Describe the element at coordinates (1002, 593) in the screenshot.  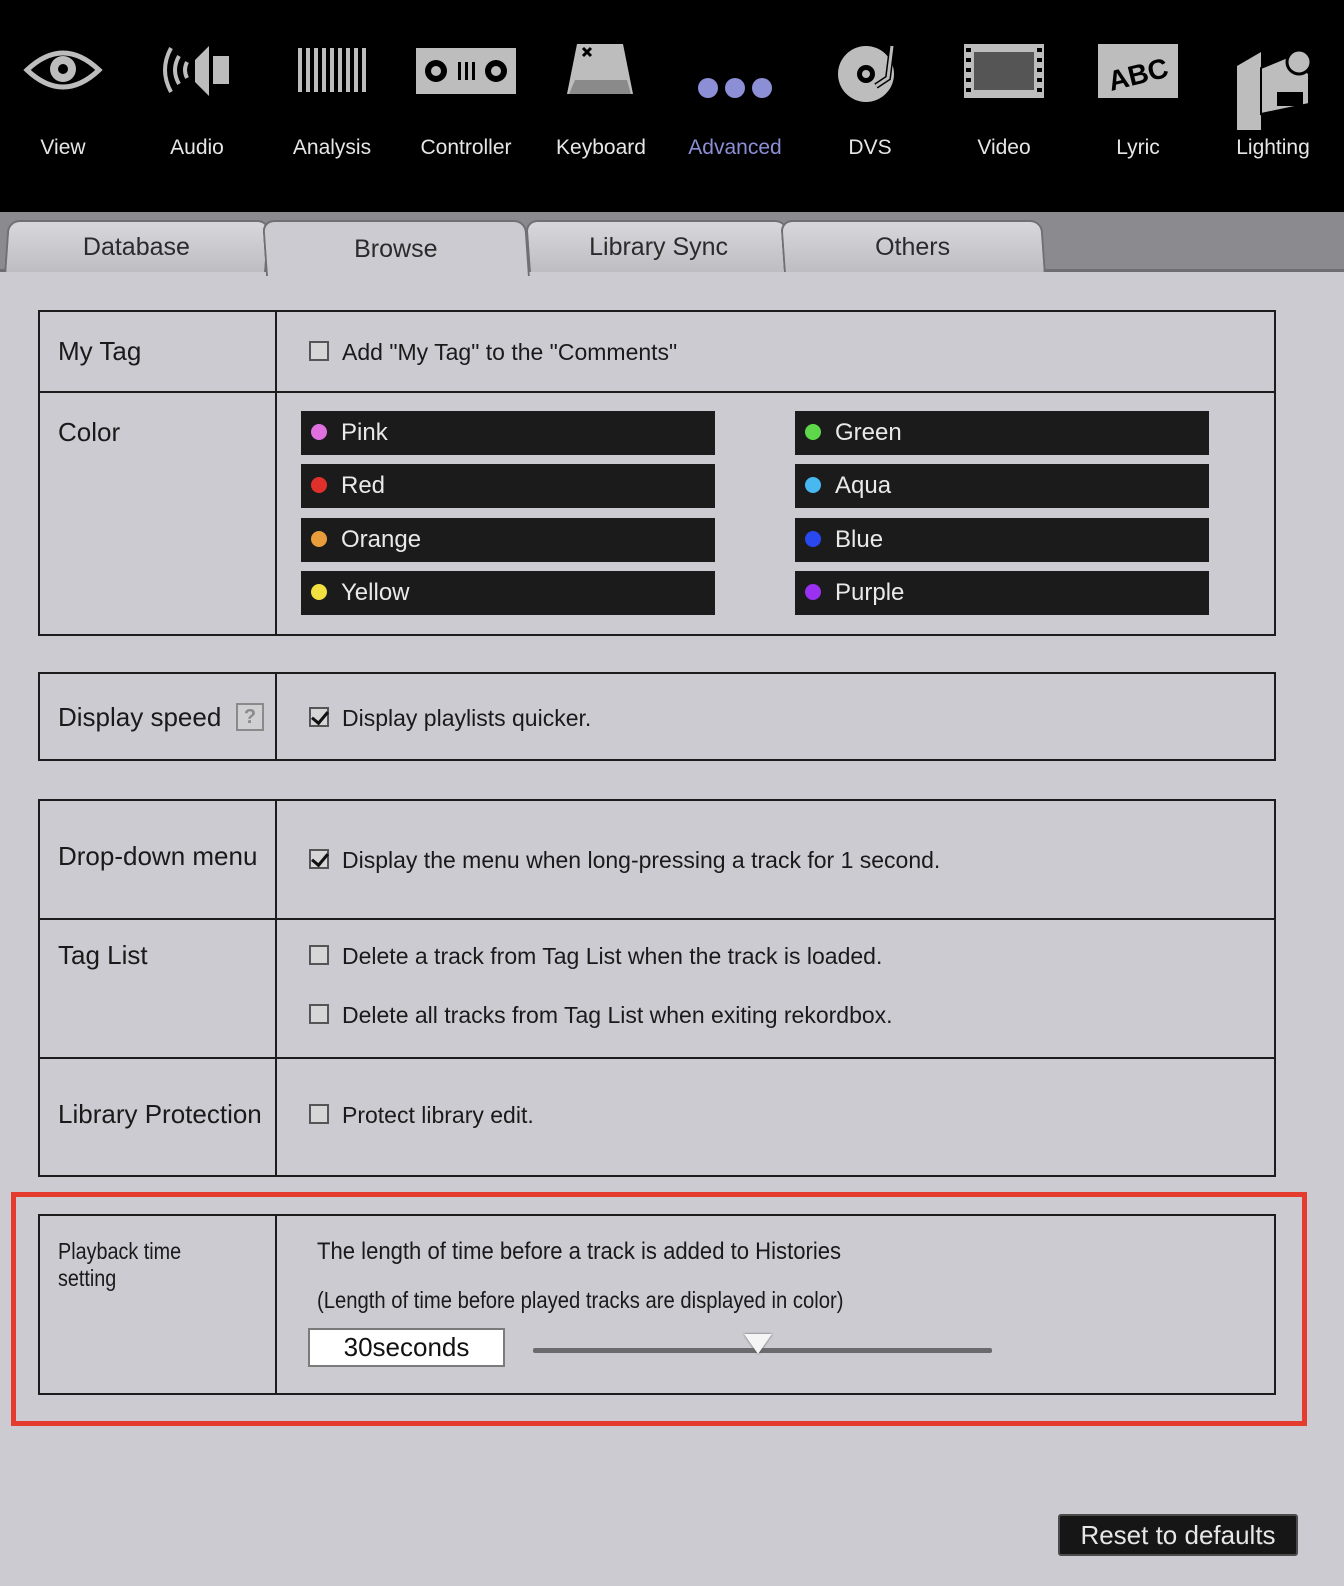
I see `color-chip-purple: Purple` at that location.